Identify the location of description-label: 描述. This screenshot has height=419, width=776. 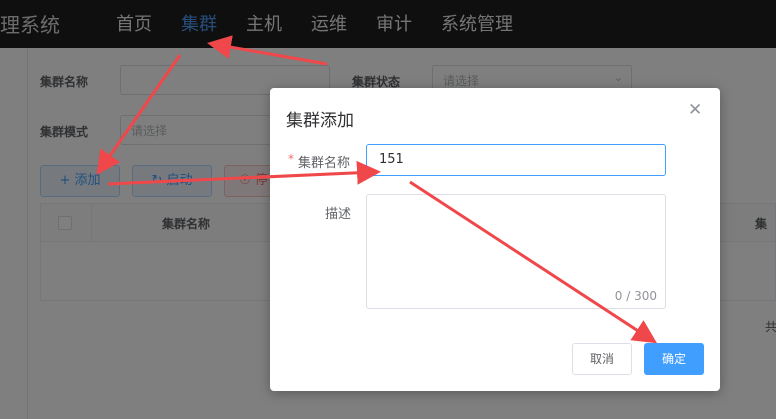
(338, 214).